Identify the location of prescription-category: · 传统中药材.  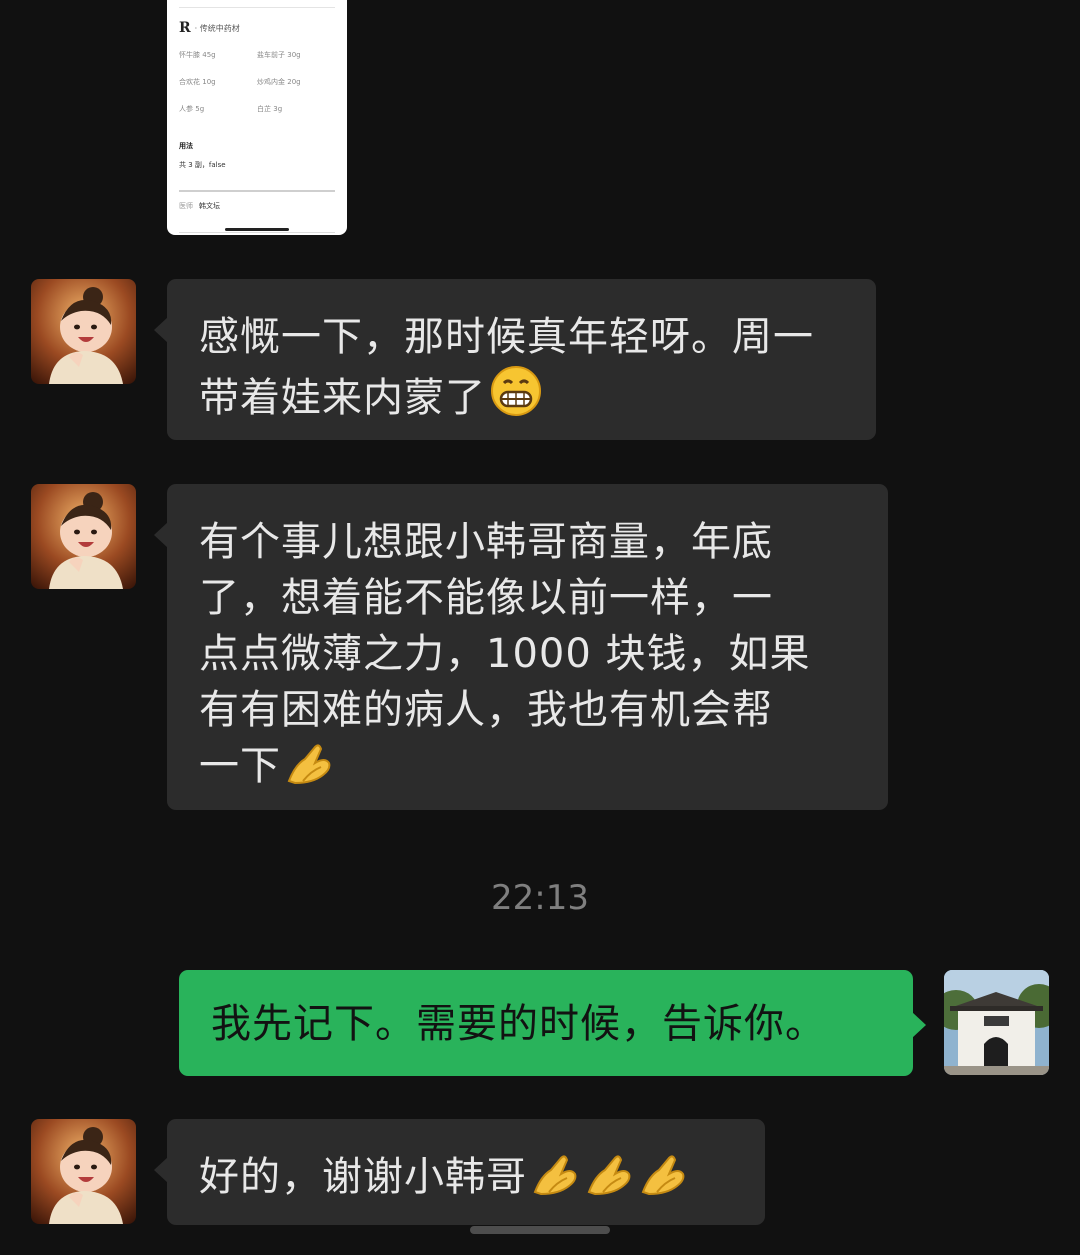
(217, 28).